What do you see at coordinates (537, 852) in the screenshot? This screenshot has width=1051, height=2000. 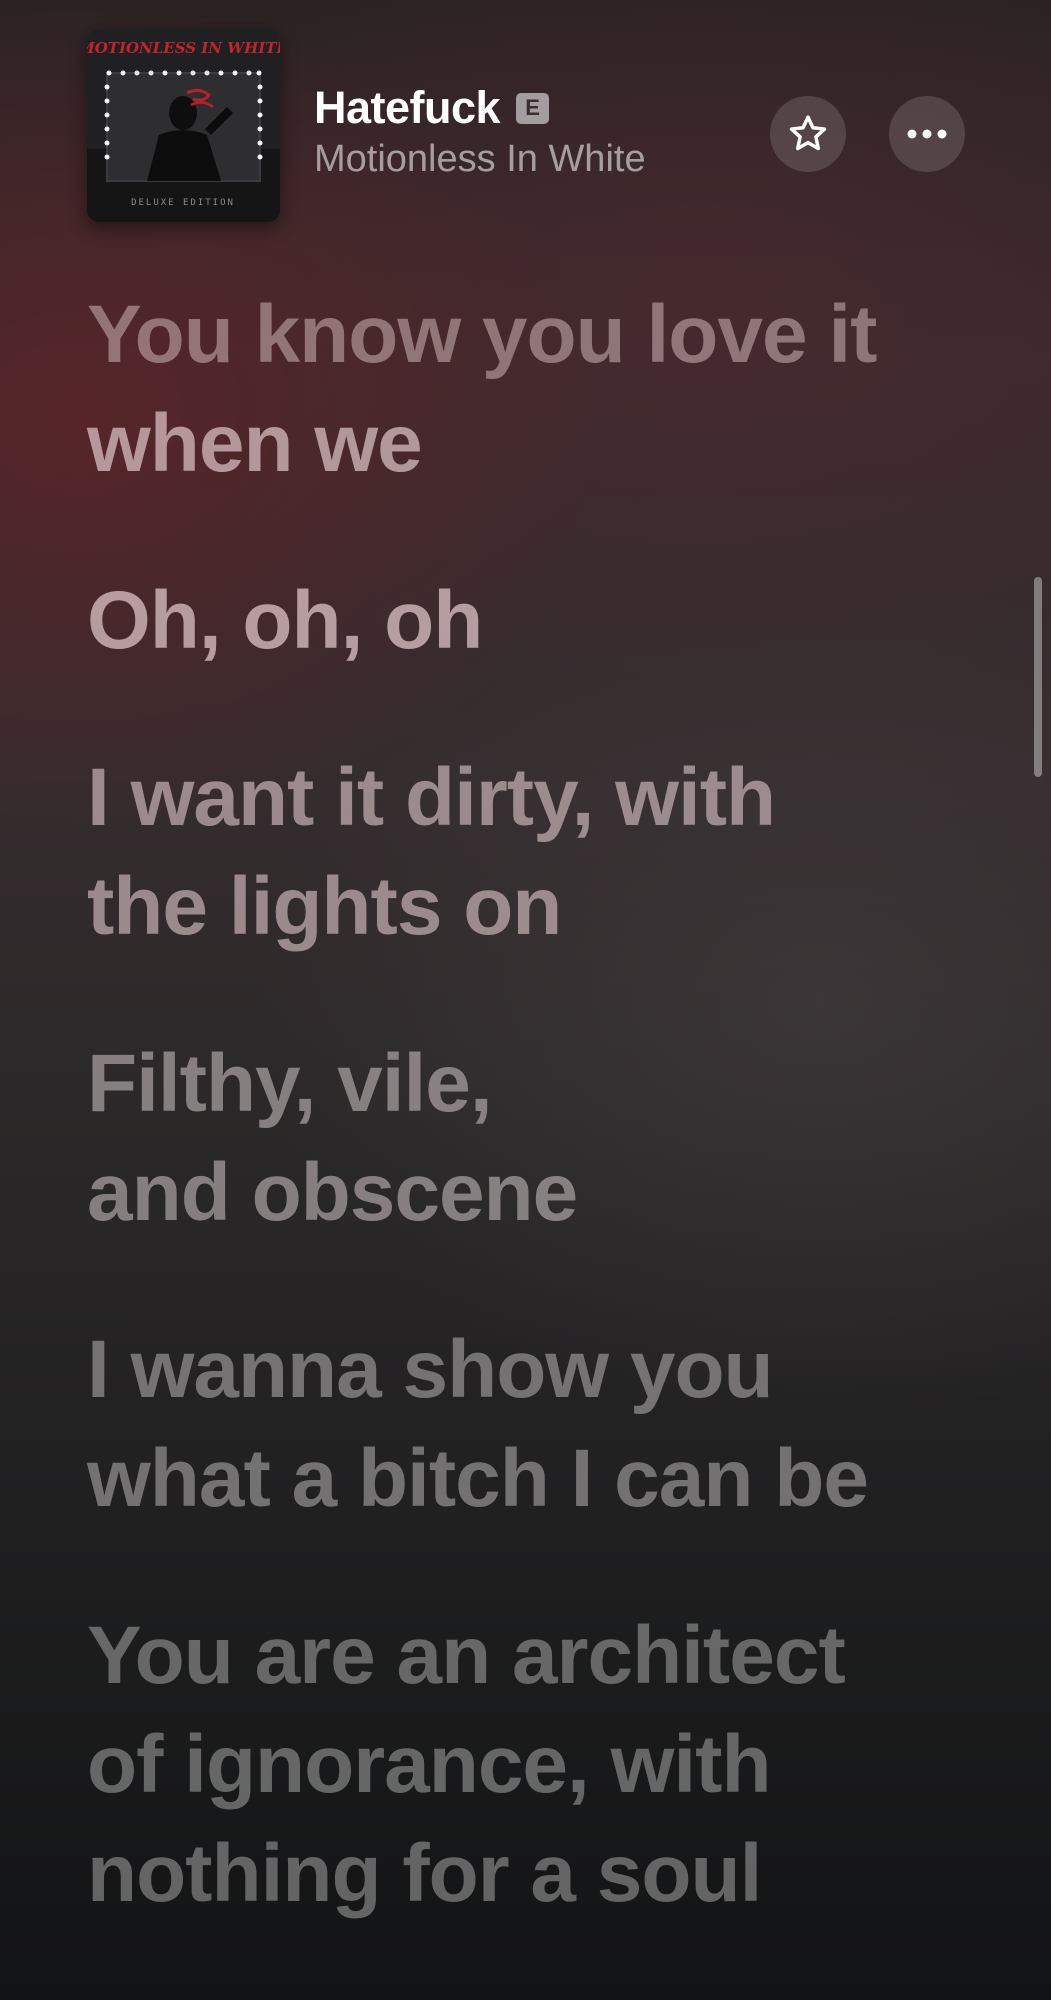 I see `lyric-line: I want it dirty, with the lights on` at bounding box center [537, 852].